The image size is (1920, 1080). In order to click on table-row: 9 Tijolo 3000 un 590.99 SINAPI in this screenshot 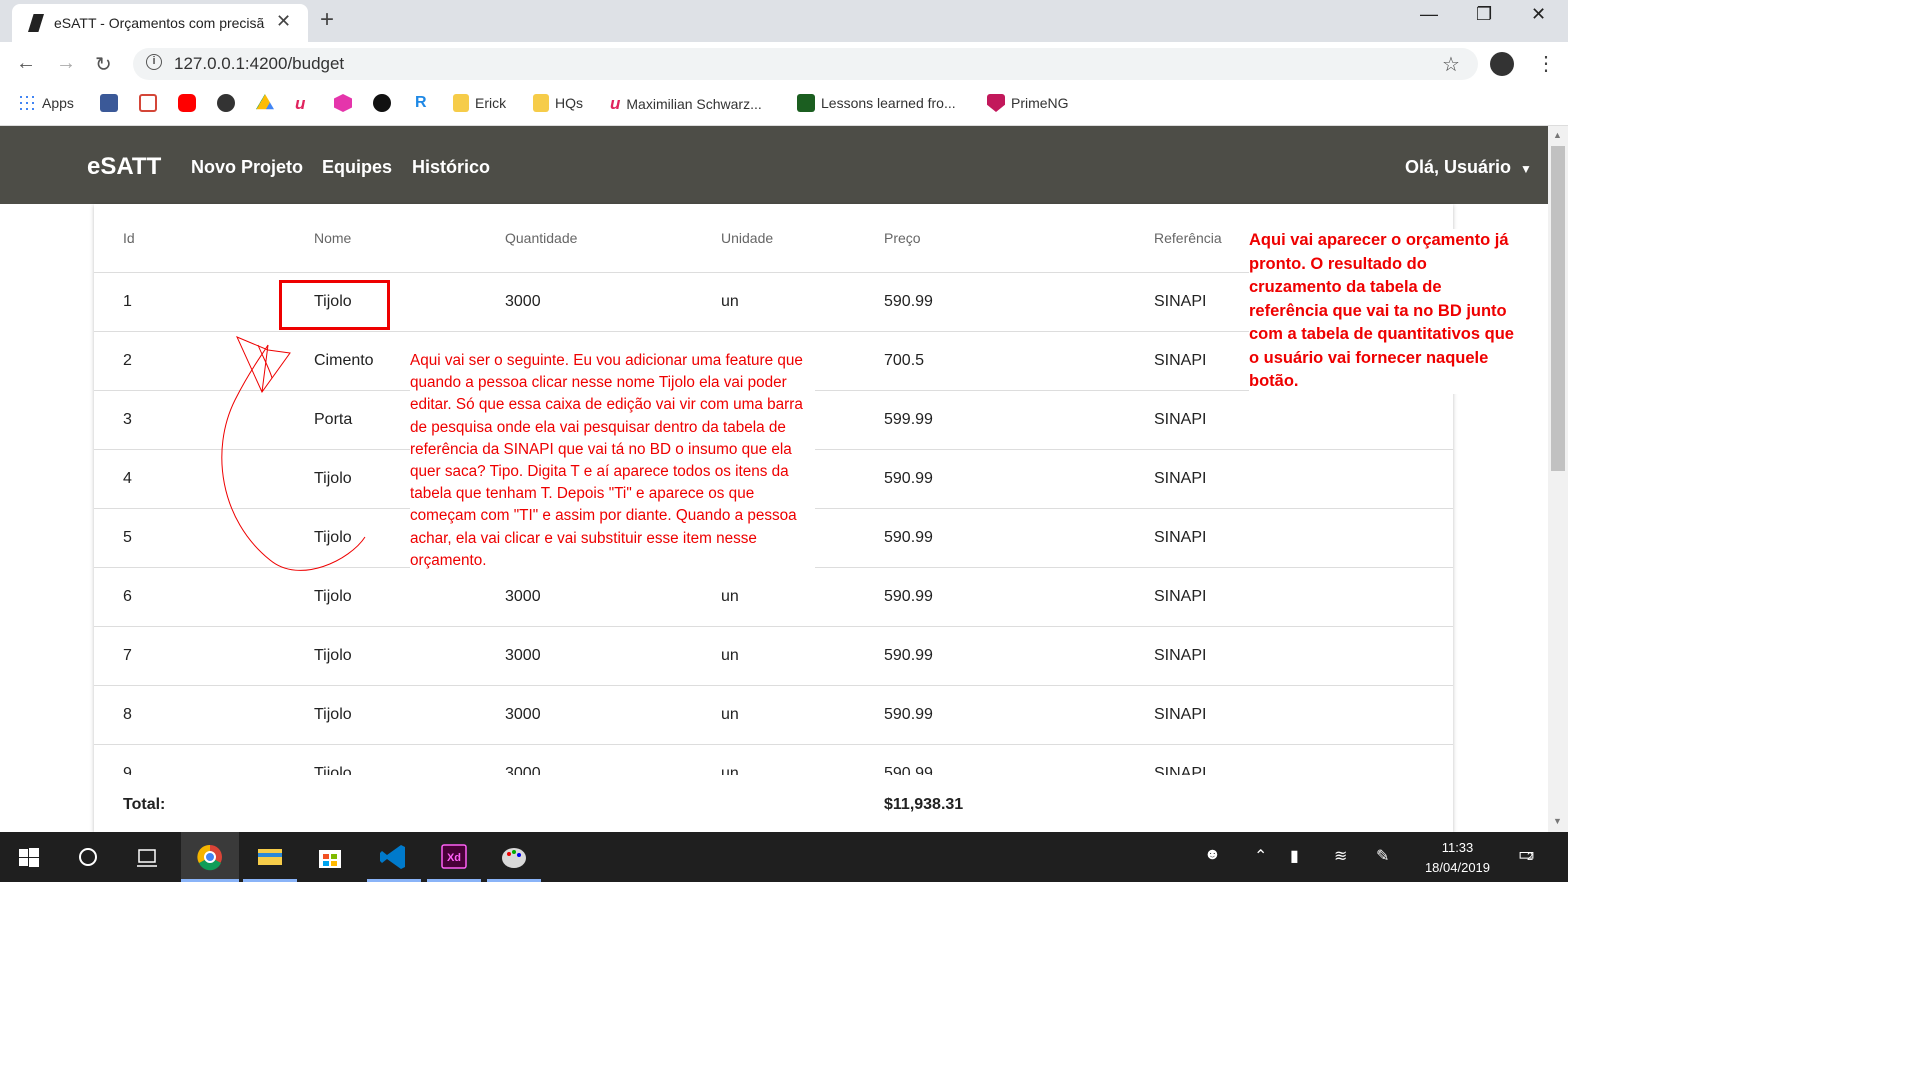, I will do `click(773, 759)`.